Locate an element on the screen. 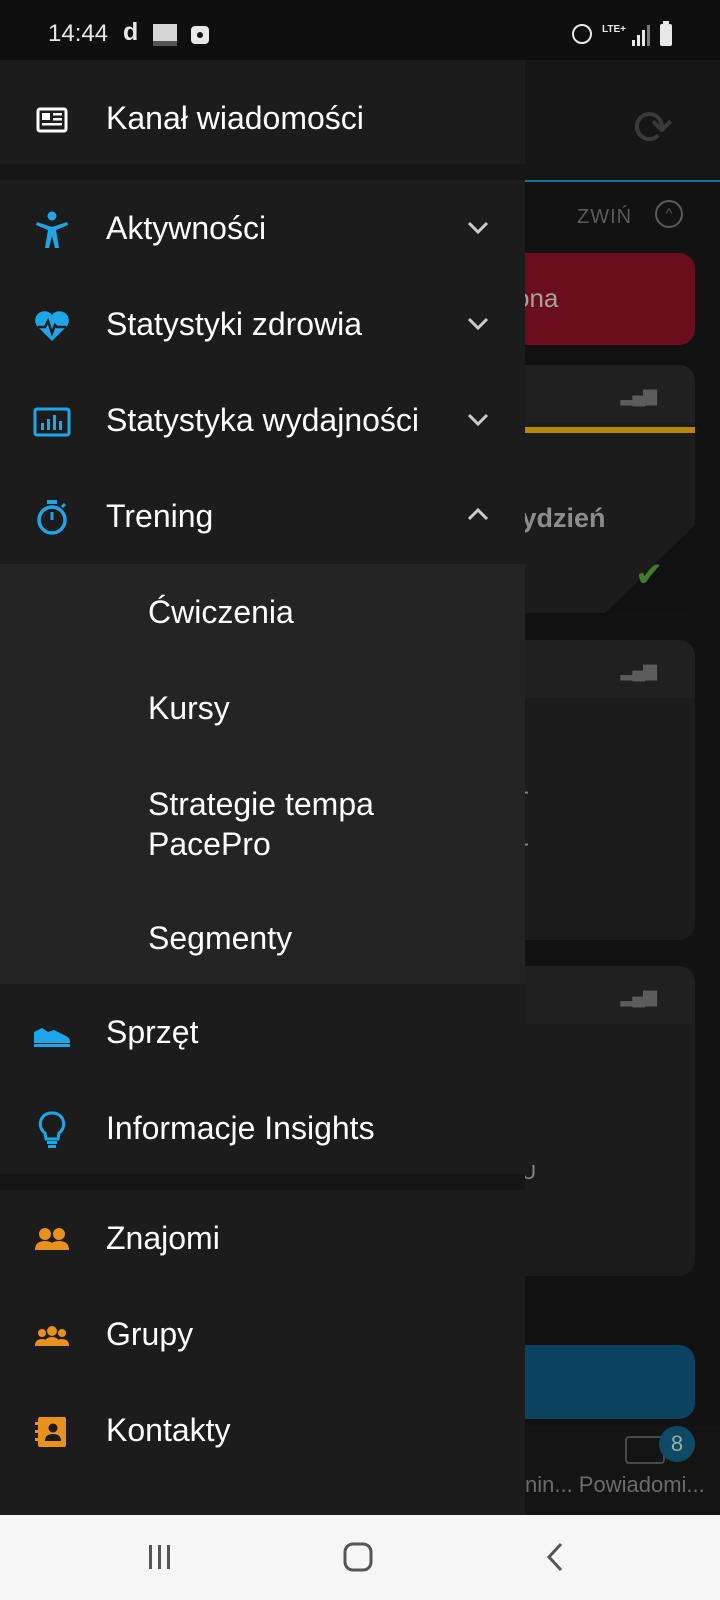 Image resolution: width=720 pixels, height=1600 pixels. drawer-item-label: Informacje Insights is located at coordinates (240, 1128).